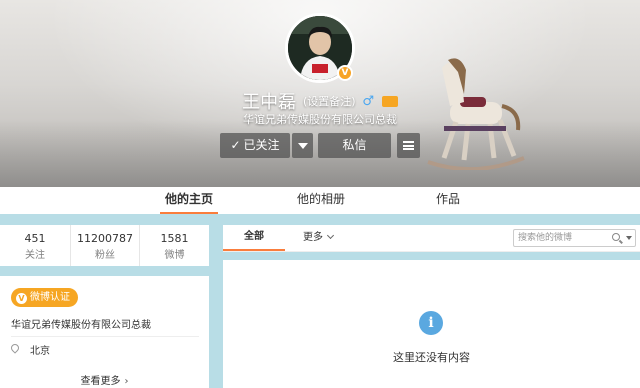 This screenshot has width=640, height=388. What do you see at coordinates (21, 298) in the screenshot?
I see `verified-icon: V` at bounding box center [21, 298].